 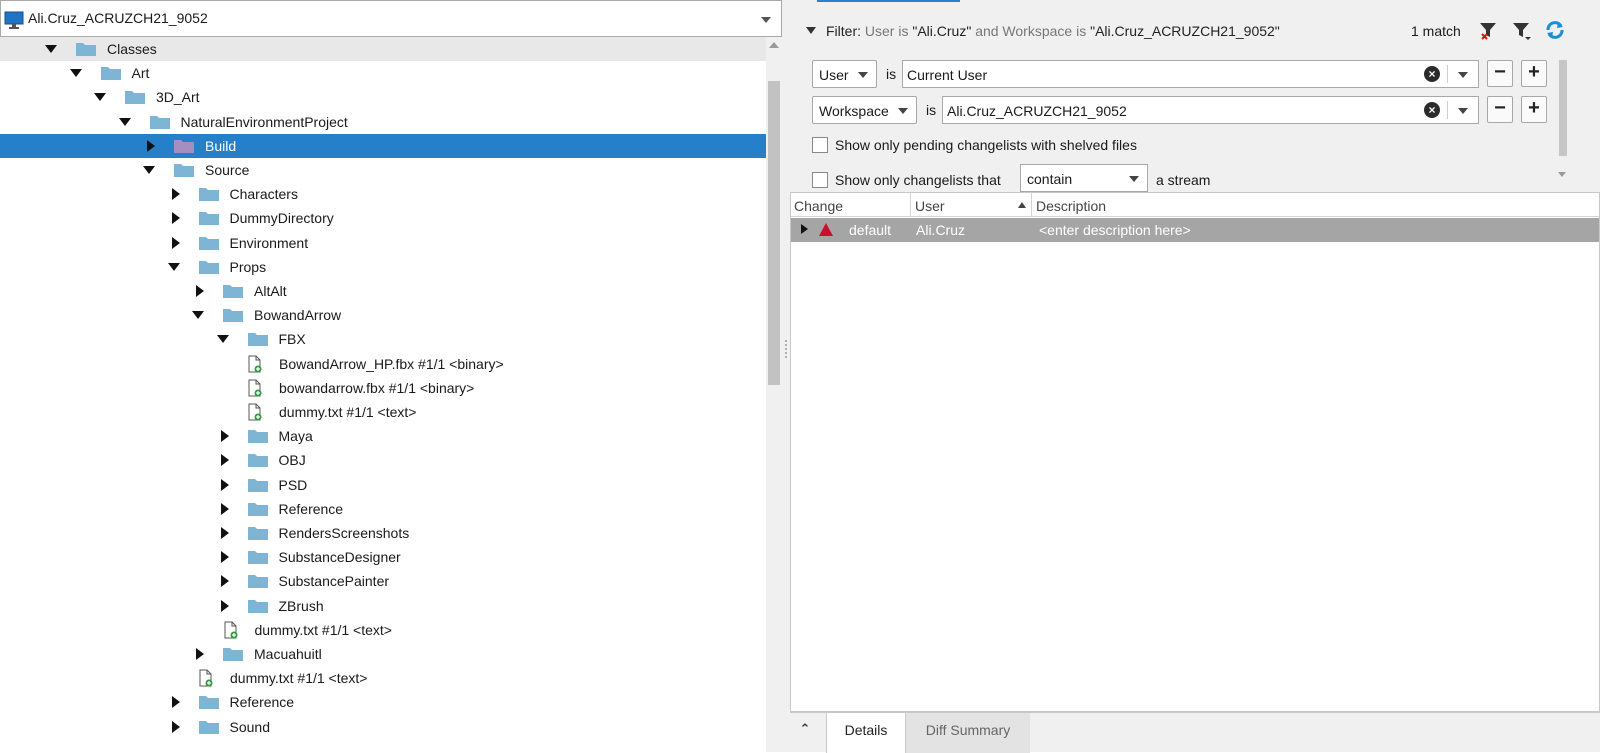 I want to click on tree-folder-row: Source, so click(x=383, y=170).